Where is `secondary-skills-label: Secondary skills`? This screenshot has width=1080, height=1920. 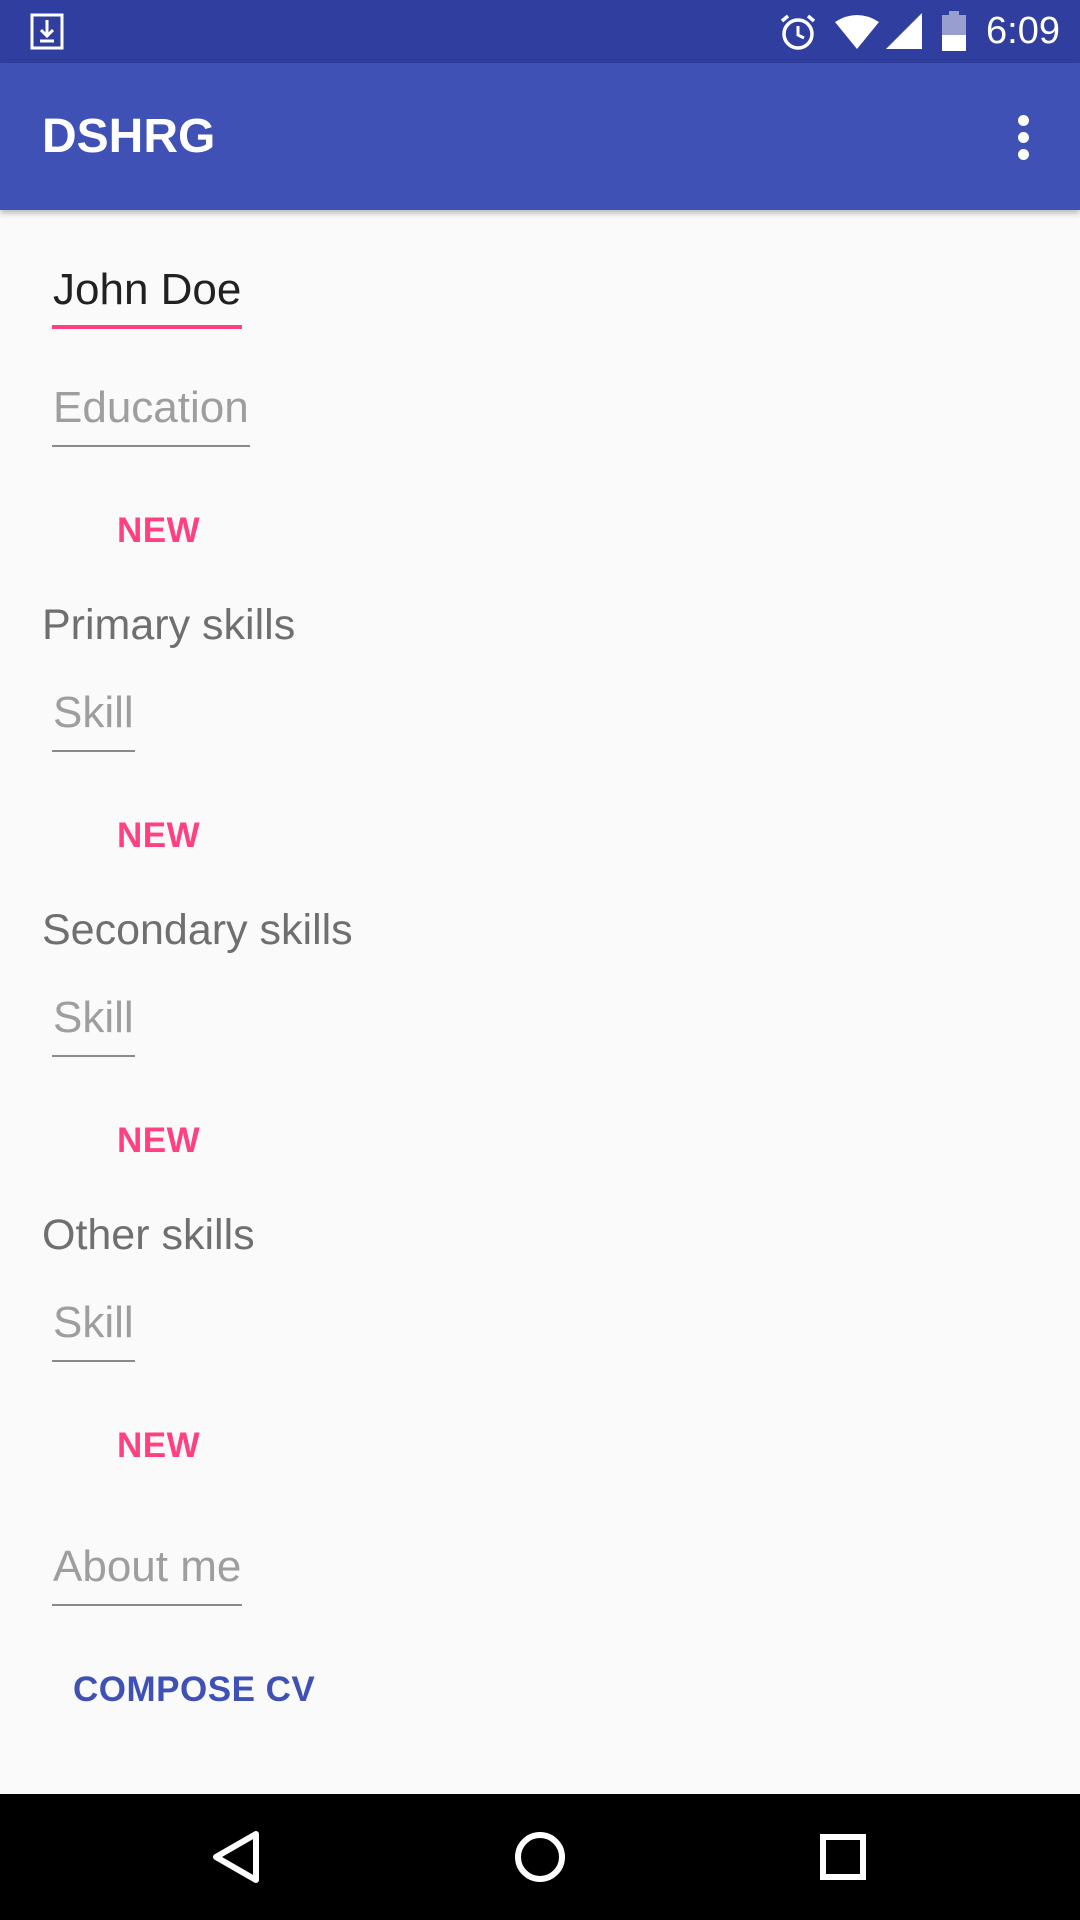
secondary-skills-label: Secondary skills is located at coordinates (197, 930).